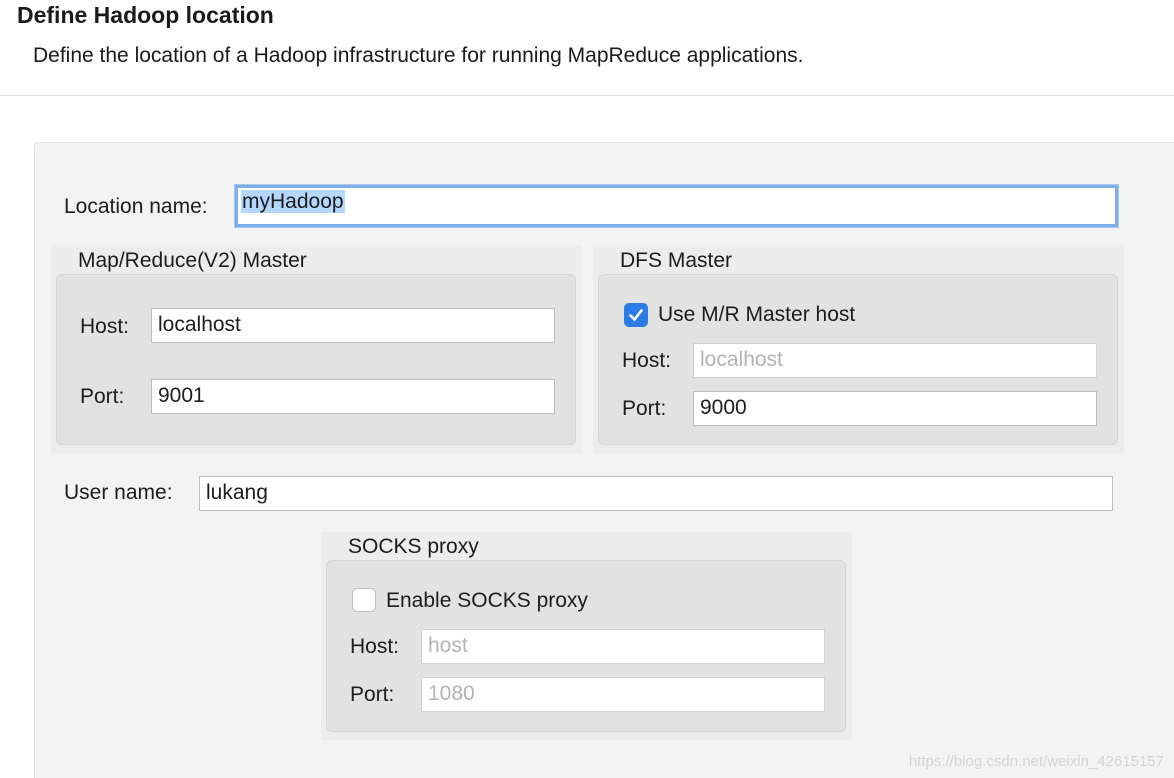 The image size is (1174, 778). Describe the element at coordinates (895, 360) in the screenshot. I see `dfs-host-input: localhost` at that location.